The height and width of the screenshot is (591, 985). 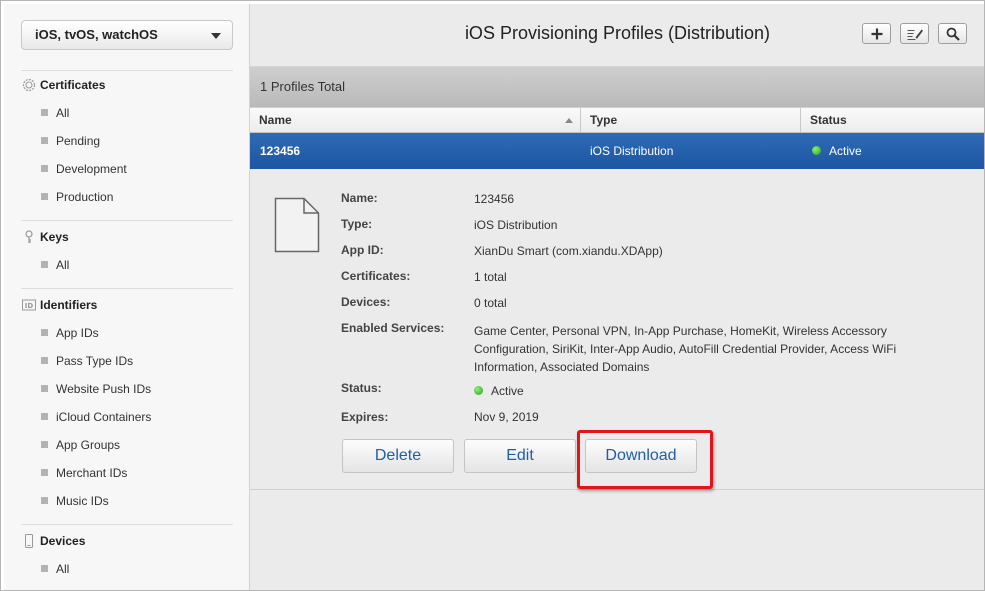 I want to click on sidebar-item-certificates-all: All, so click(x=55, y=113).